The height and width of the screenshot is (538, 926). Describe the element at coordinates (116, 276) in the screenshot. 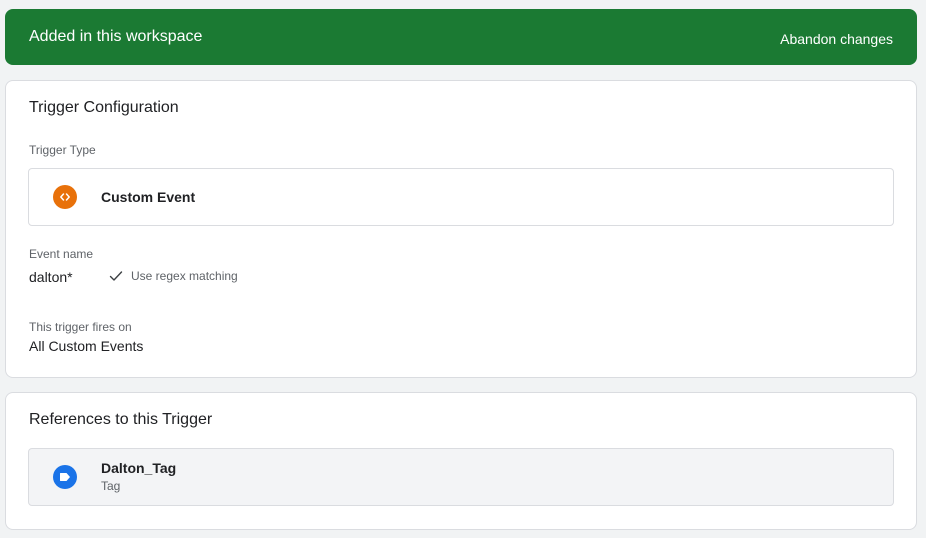

I see `checkmark-icon` at that location.